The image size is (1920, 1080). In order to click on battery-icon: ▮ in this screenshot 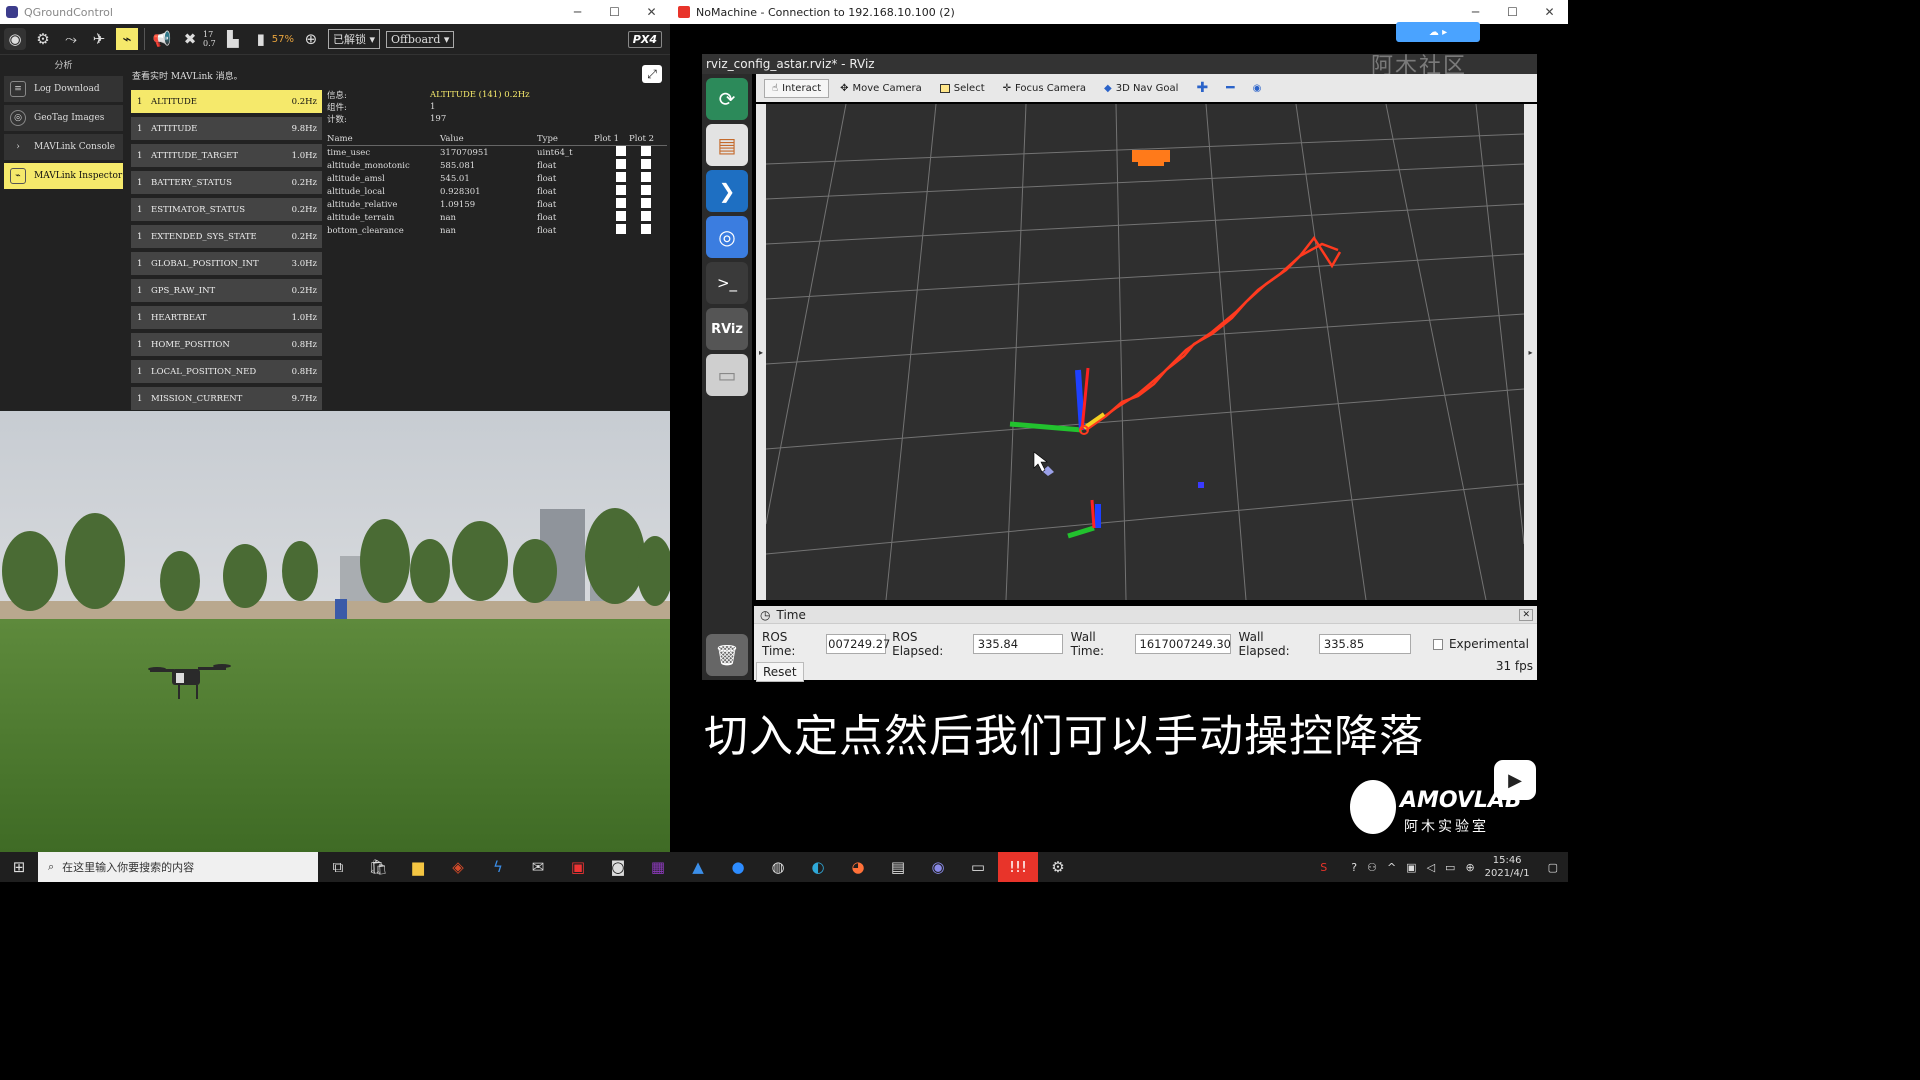, I will do `click(261, 39)`.